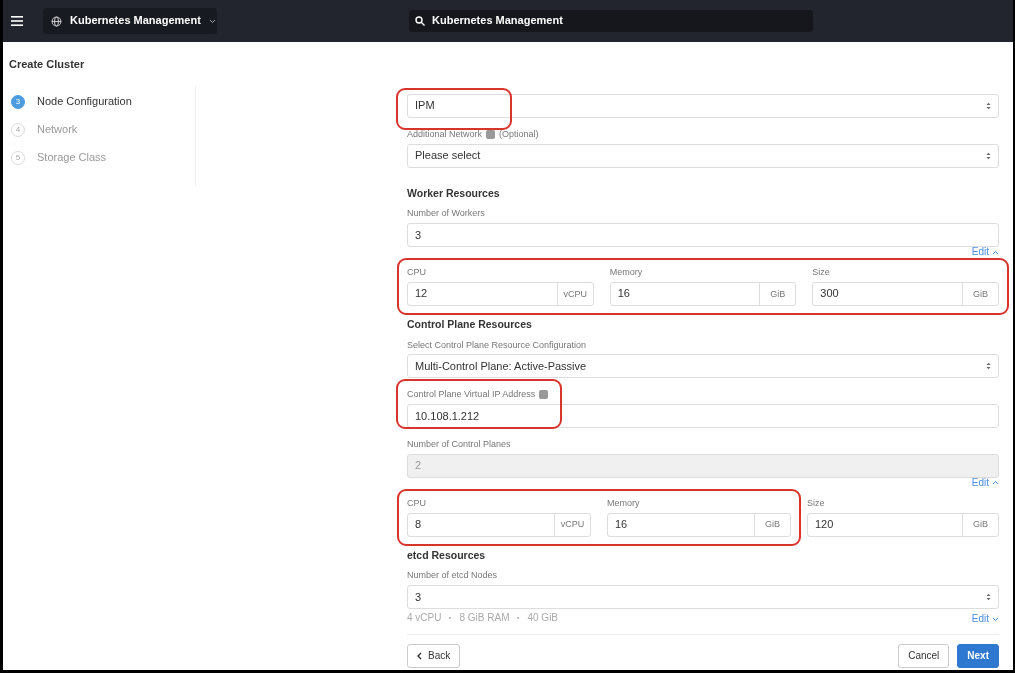 This screenshot has height=673, width=1015. What do you see at coordinates (703, 106) in the screenshot?
I see `select-field: IPM` at bounding box center [703, 106].